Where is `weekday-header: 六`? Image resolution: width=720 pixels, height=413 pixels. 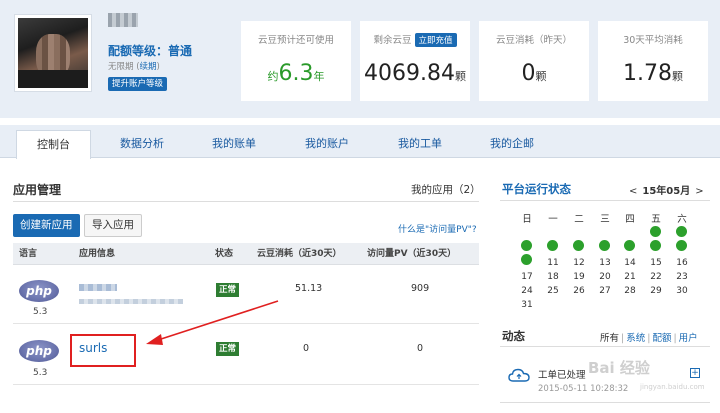 weekday-header: 六 is located at coordinates (682, 219).